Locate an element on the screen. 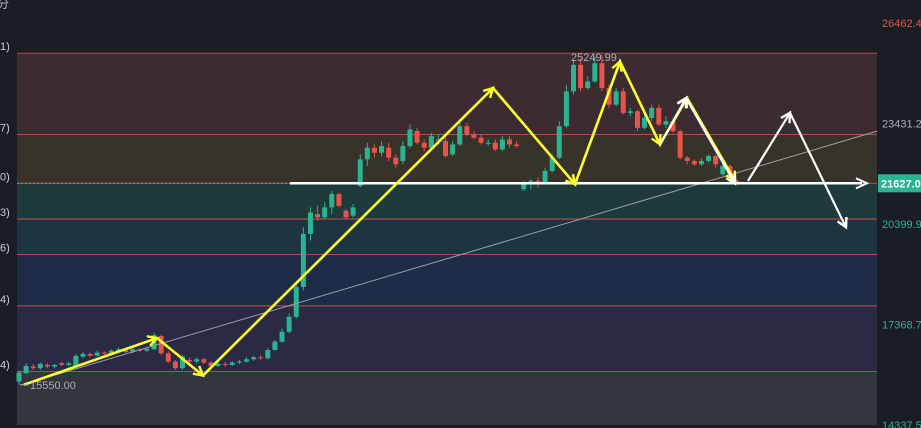 The width and height of the screenshot is (921, 428). current-price-label: 21627.0 is located at coordinates (901, 184).